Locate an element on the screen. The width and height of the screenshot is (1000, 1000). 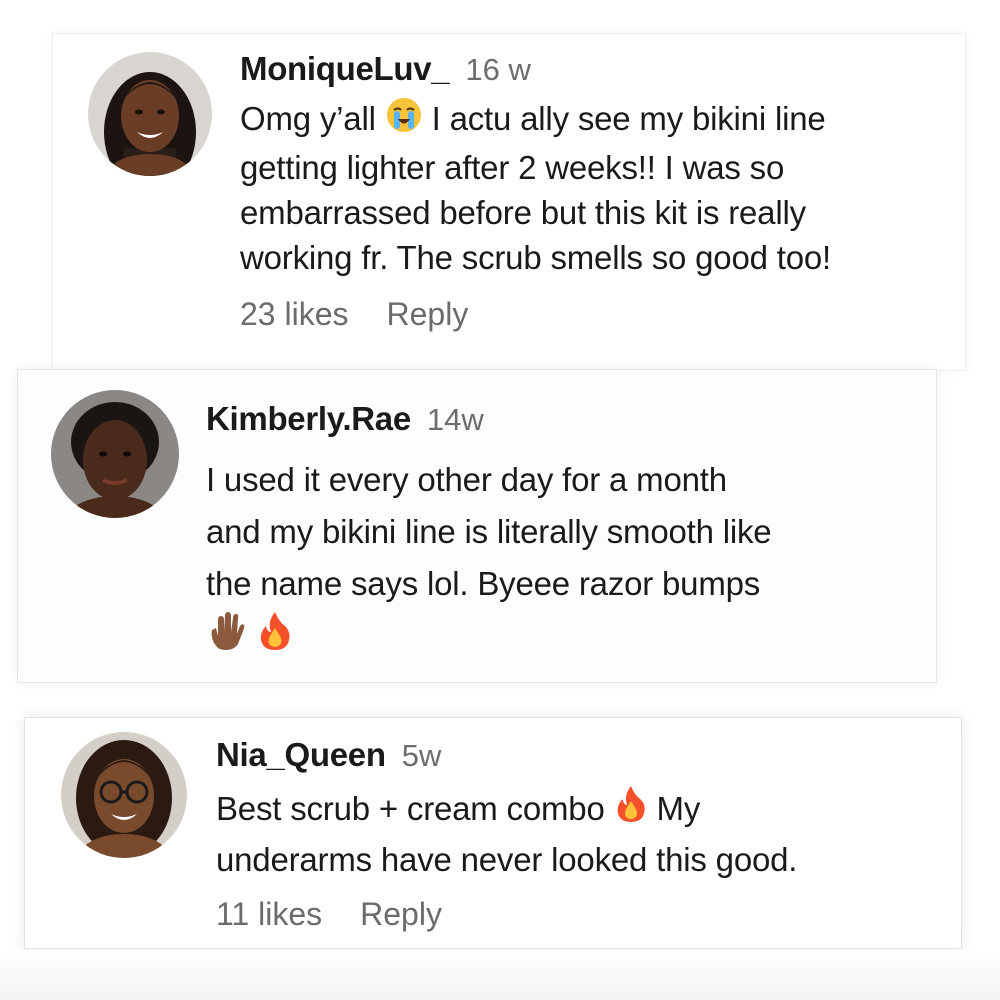
loudly-crying-emoji-icon is located at coordinates (404, 120).